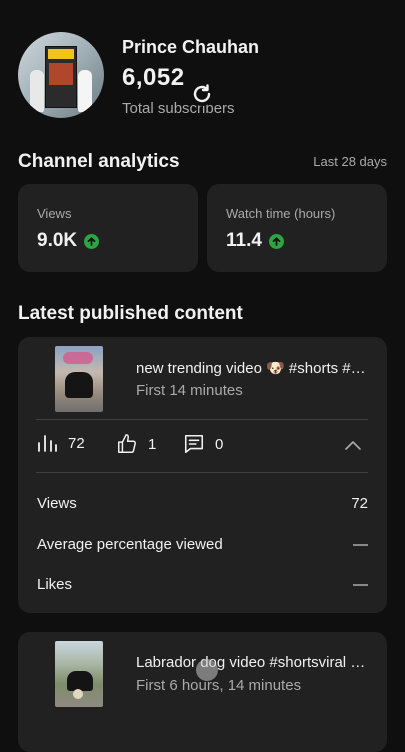 This screenshot has height=752, width=405. Describe the element at coordinates (202, 584) in the screenshot. I see `detail-row-likes: Likes —` at that location.